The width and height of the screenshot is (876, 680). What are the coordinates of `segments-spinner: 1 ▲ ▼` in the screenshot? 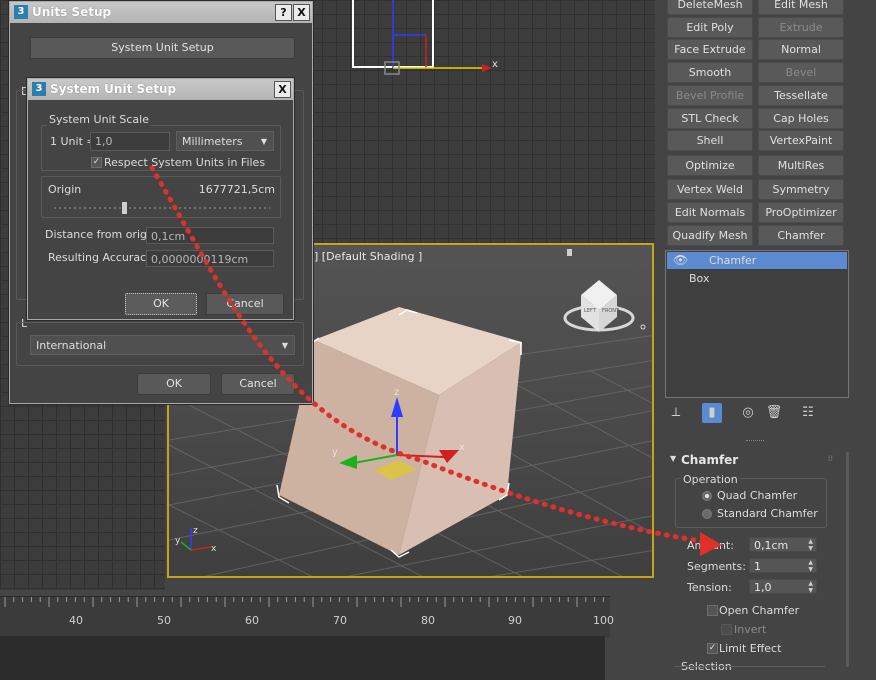 It's located at (783, 565).